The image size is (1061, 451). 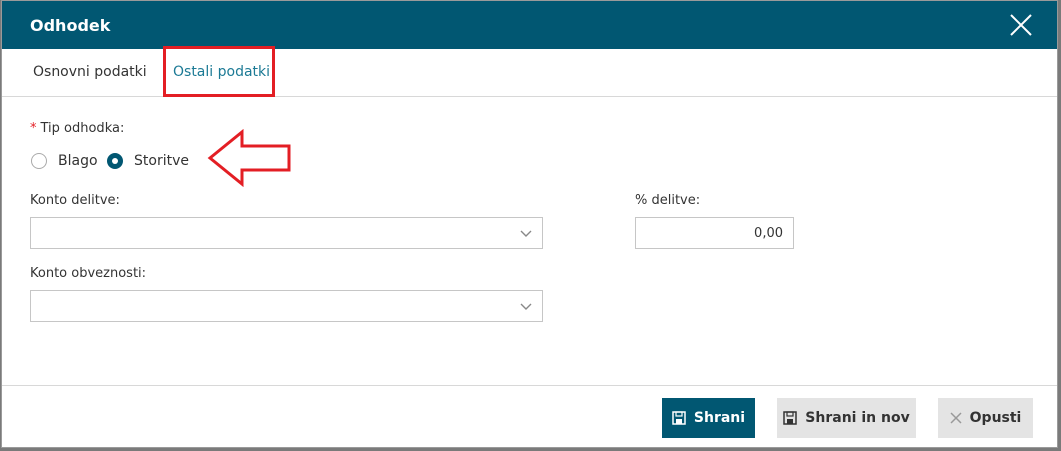 What do you see at coordinates (719, 418) in the screenshot?
I see `save-button-label: Shrani` at bounding box center [719, 418].